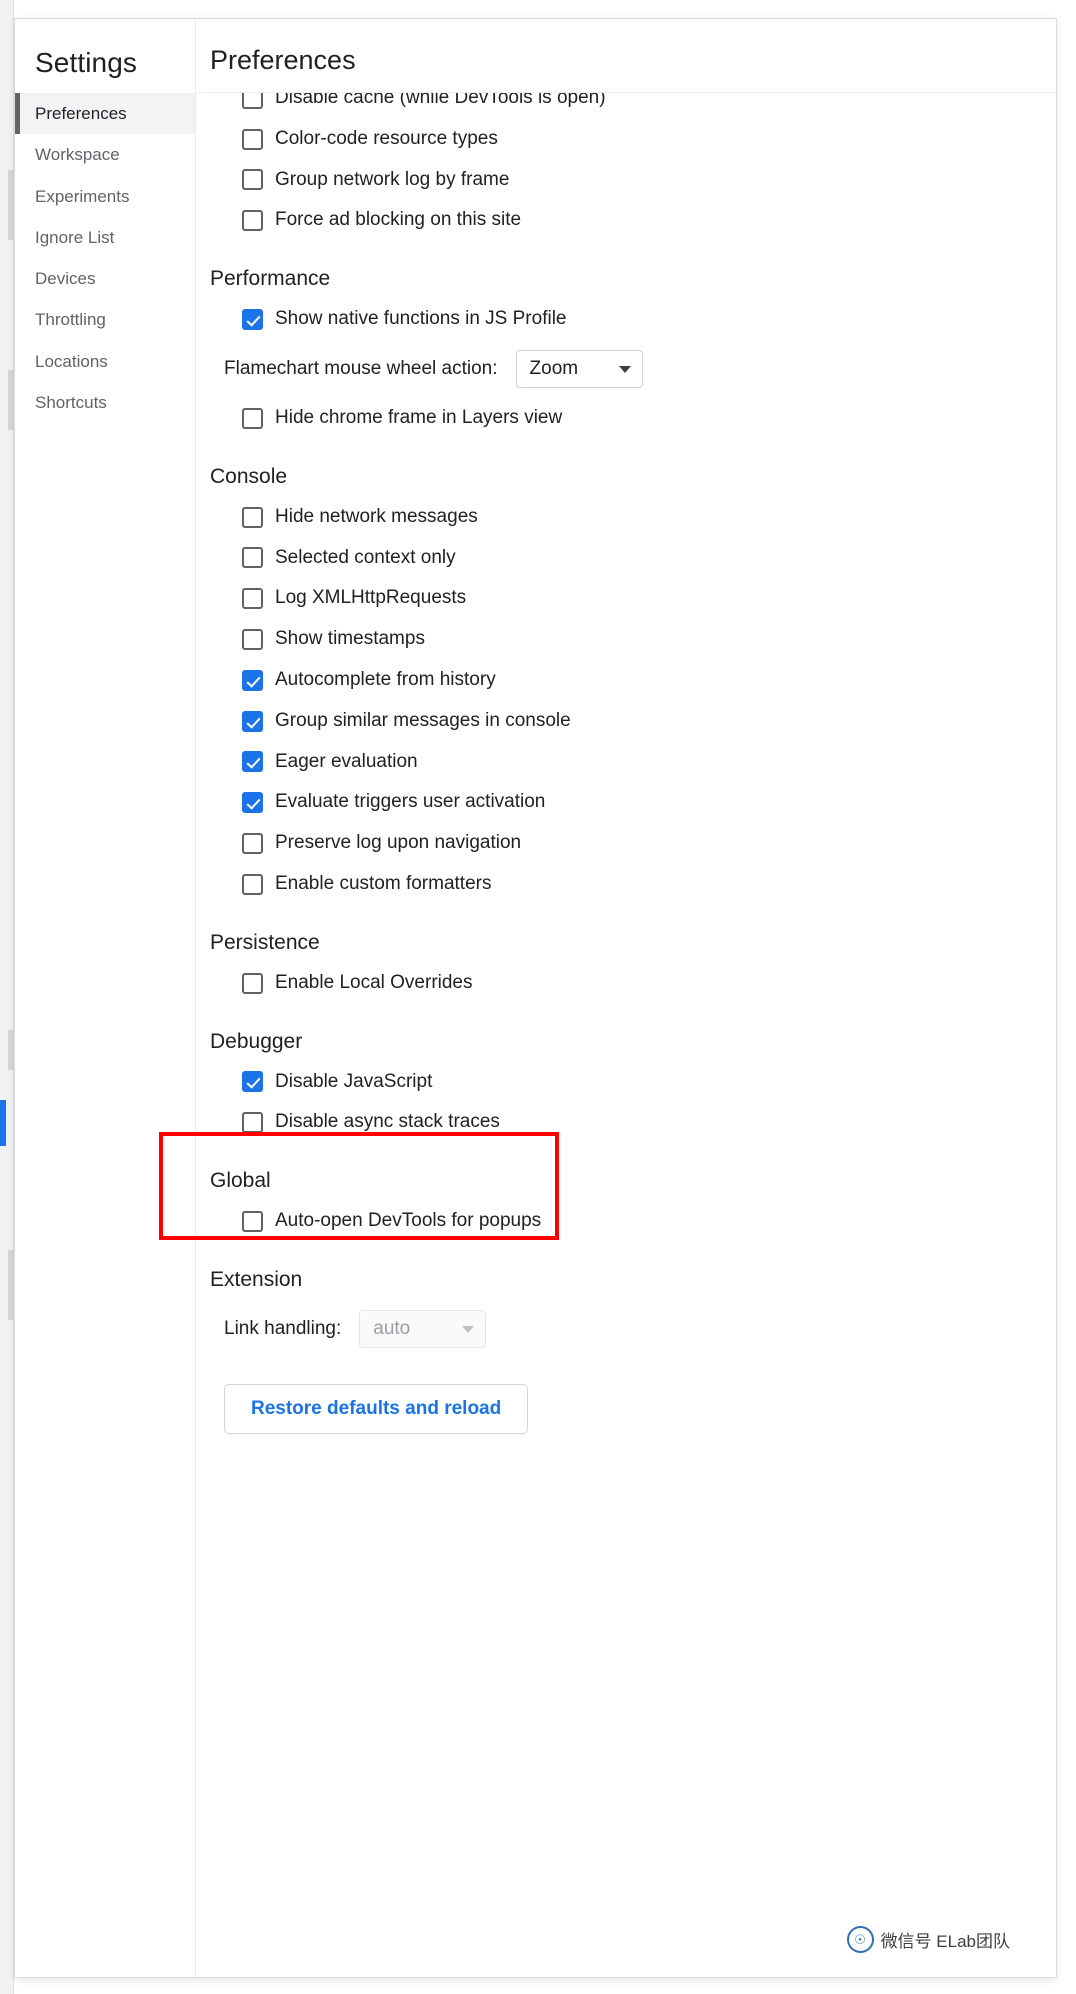  What do you see at coordinates (3, 1123) in the screenshot?
I see `gutter-accent-bar` at bounding box center [3, 1123].